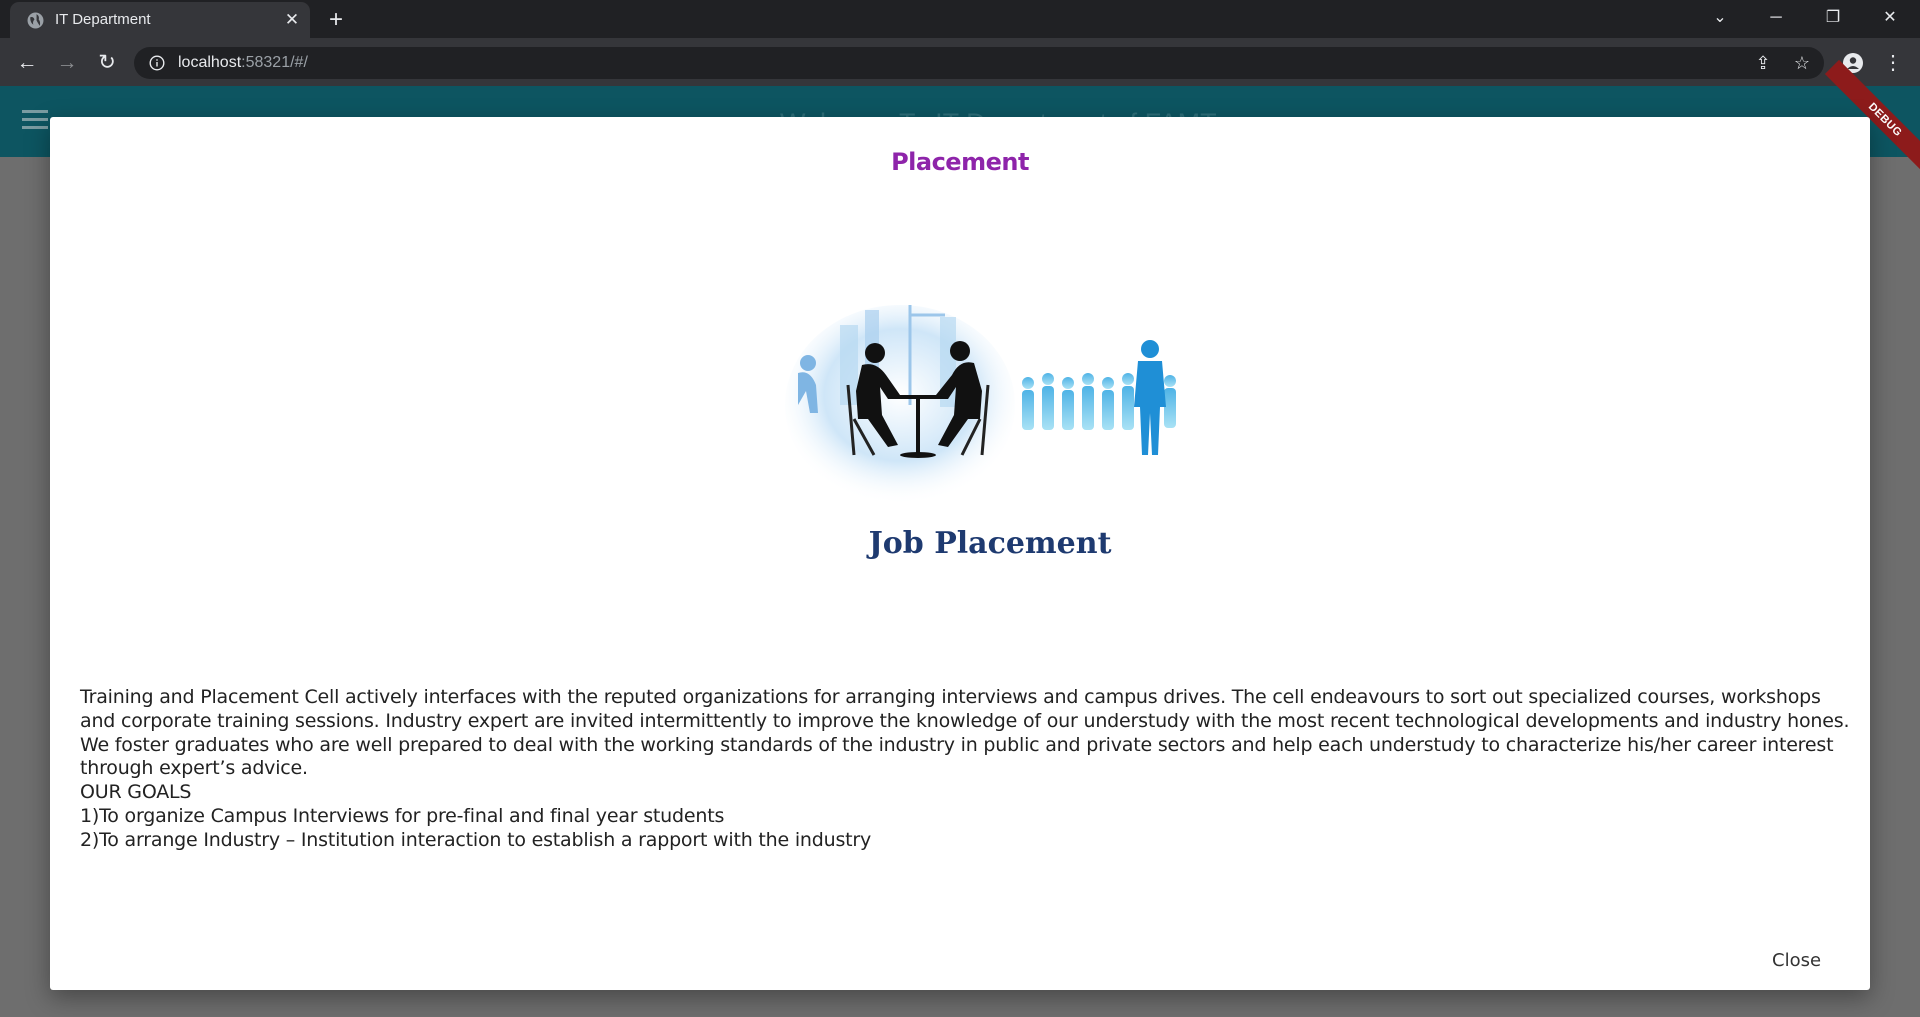 This screenshot has height=1017, width=1920. I want to click on minimize-icon: ─, so click(1776, 18).